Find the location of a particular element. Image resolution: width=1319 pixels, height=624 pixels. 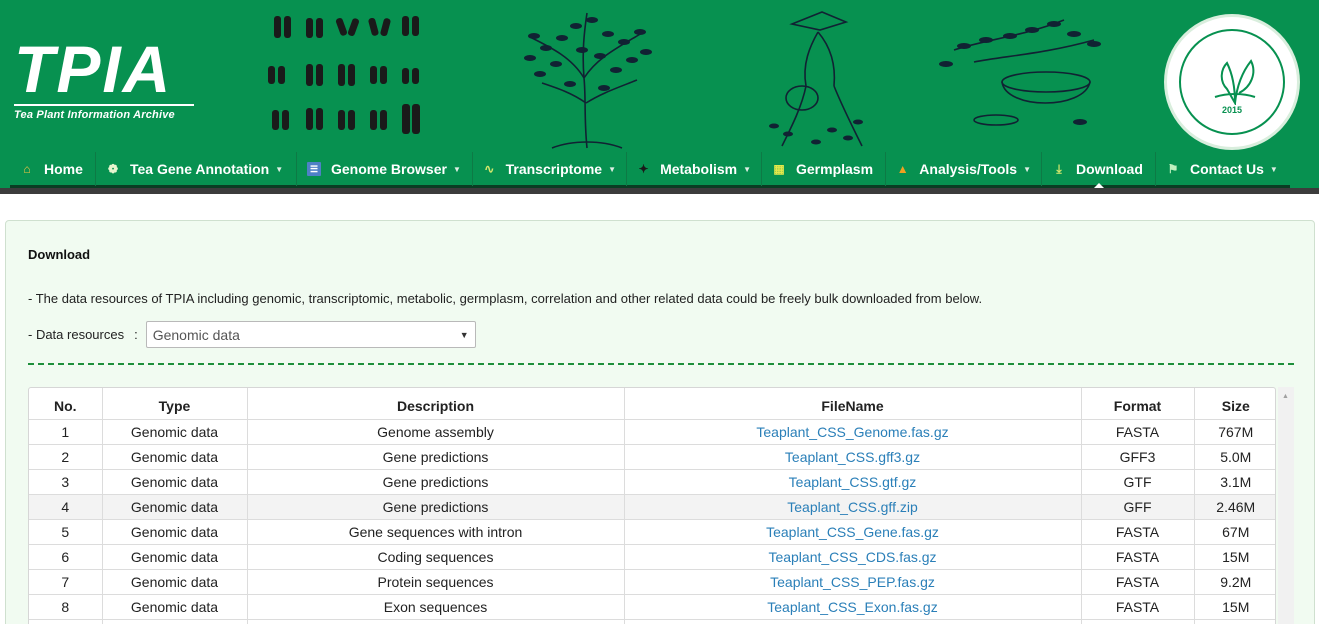

nav-metabolism-label: Metabolism is located at coordinates (699, 169).